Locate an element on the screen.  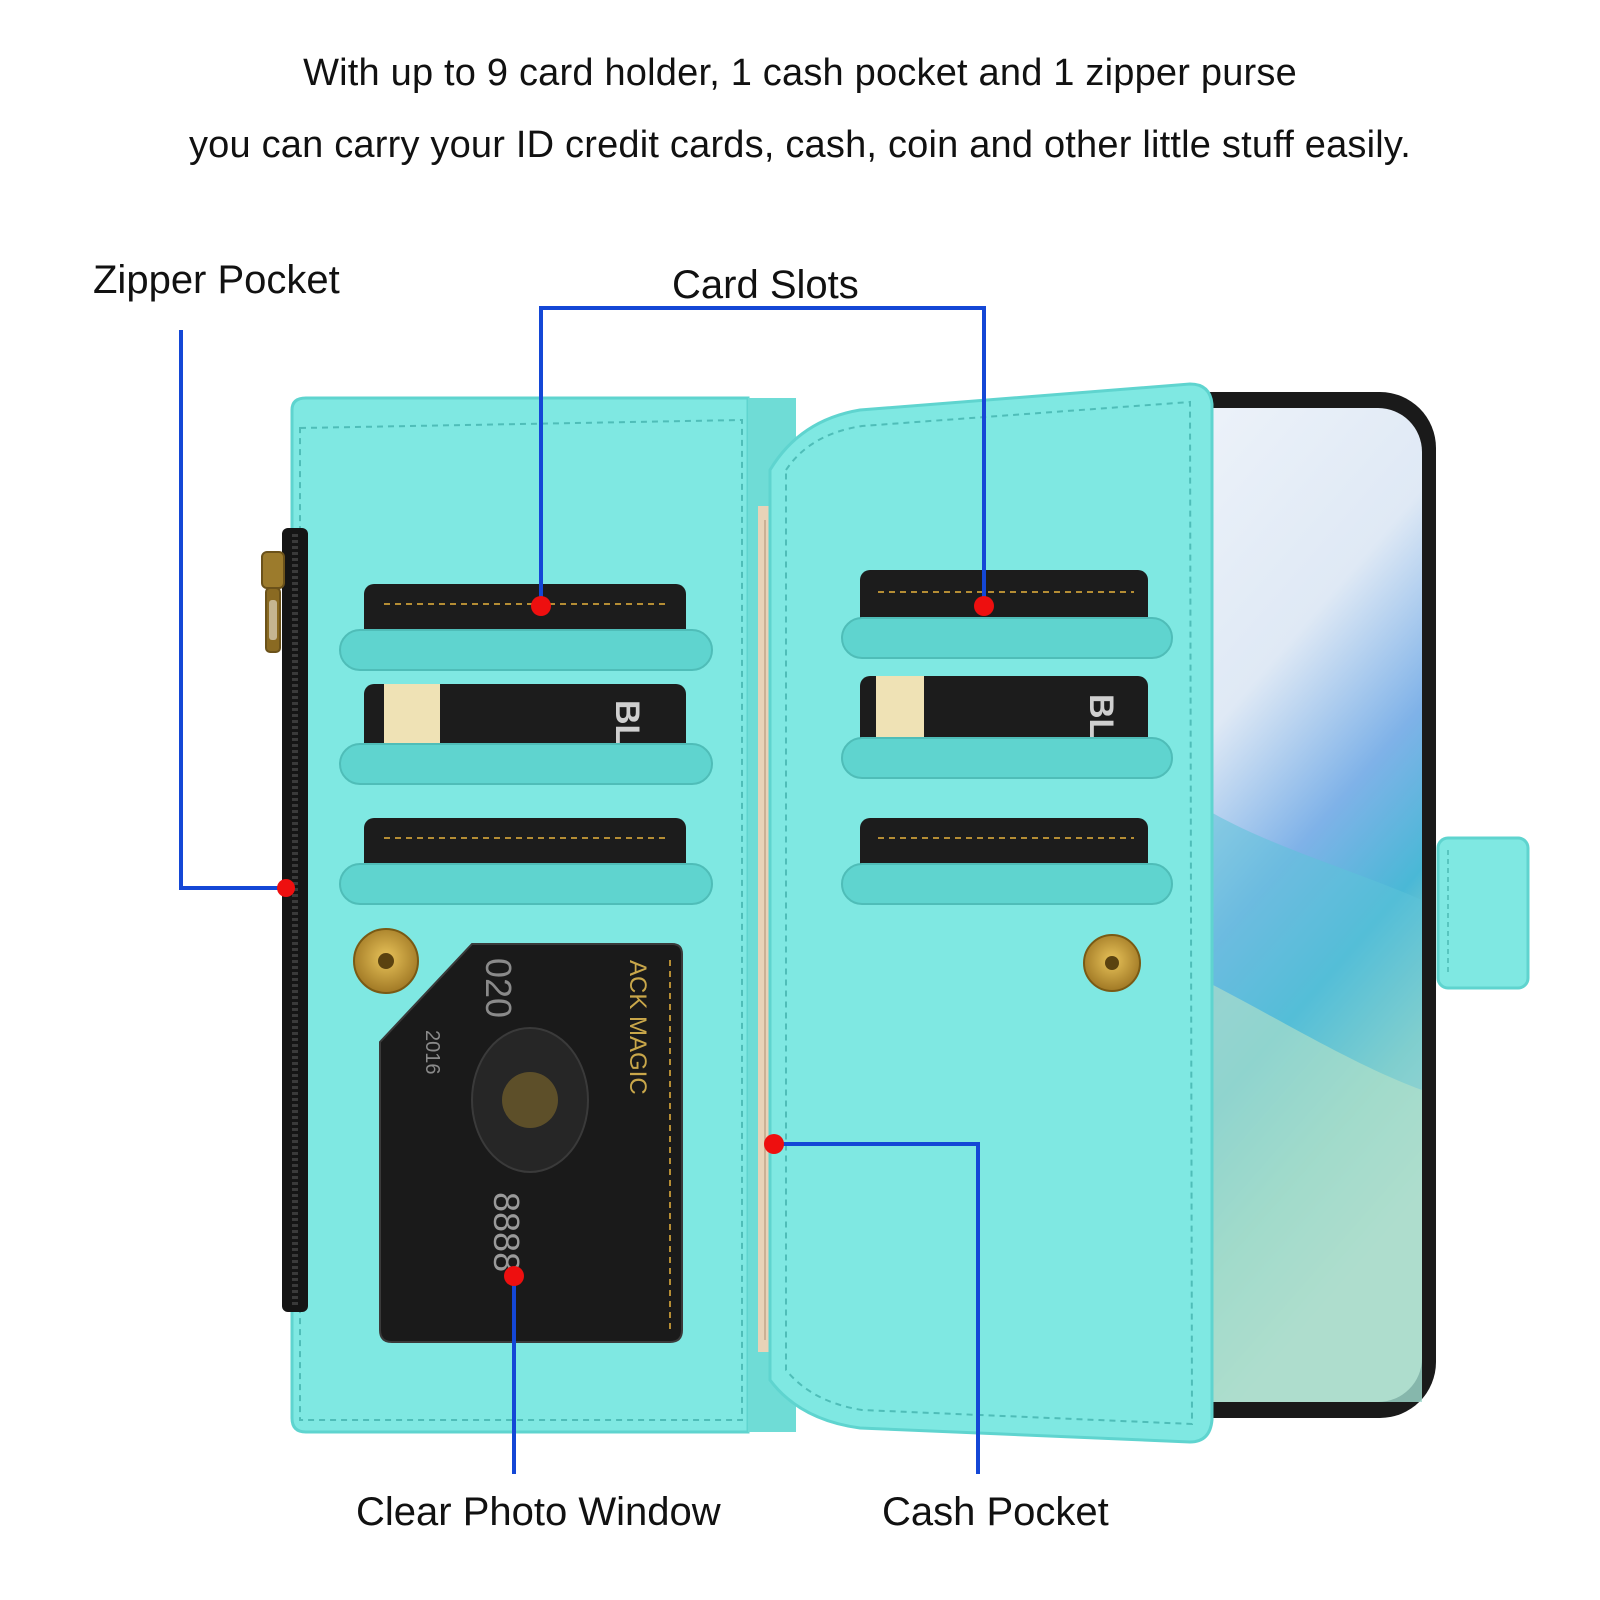
zipper-pocket-label: Zipper Pocket is located at coordinates (216, 280).